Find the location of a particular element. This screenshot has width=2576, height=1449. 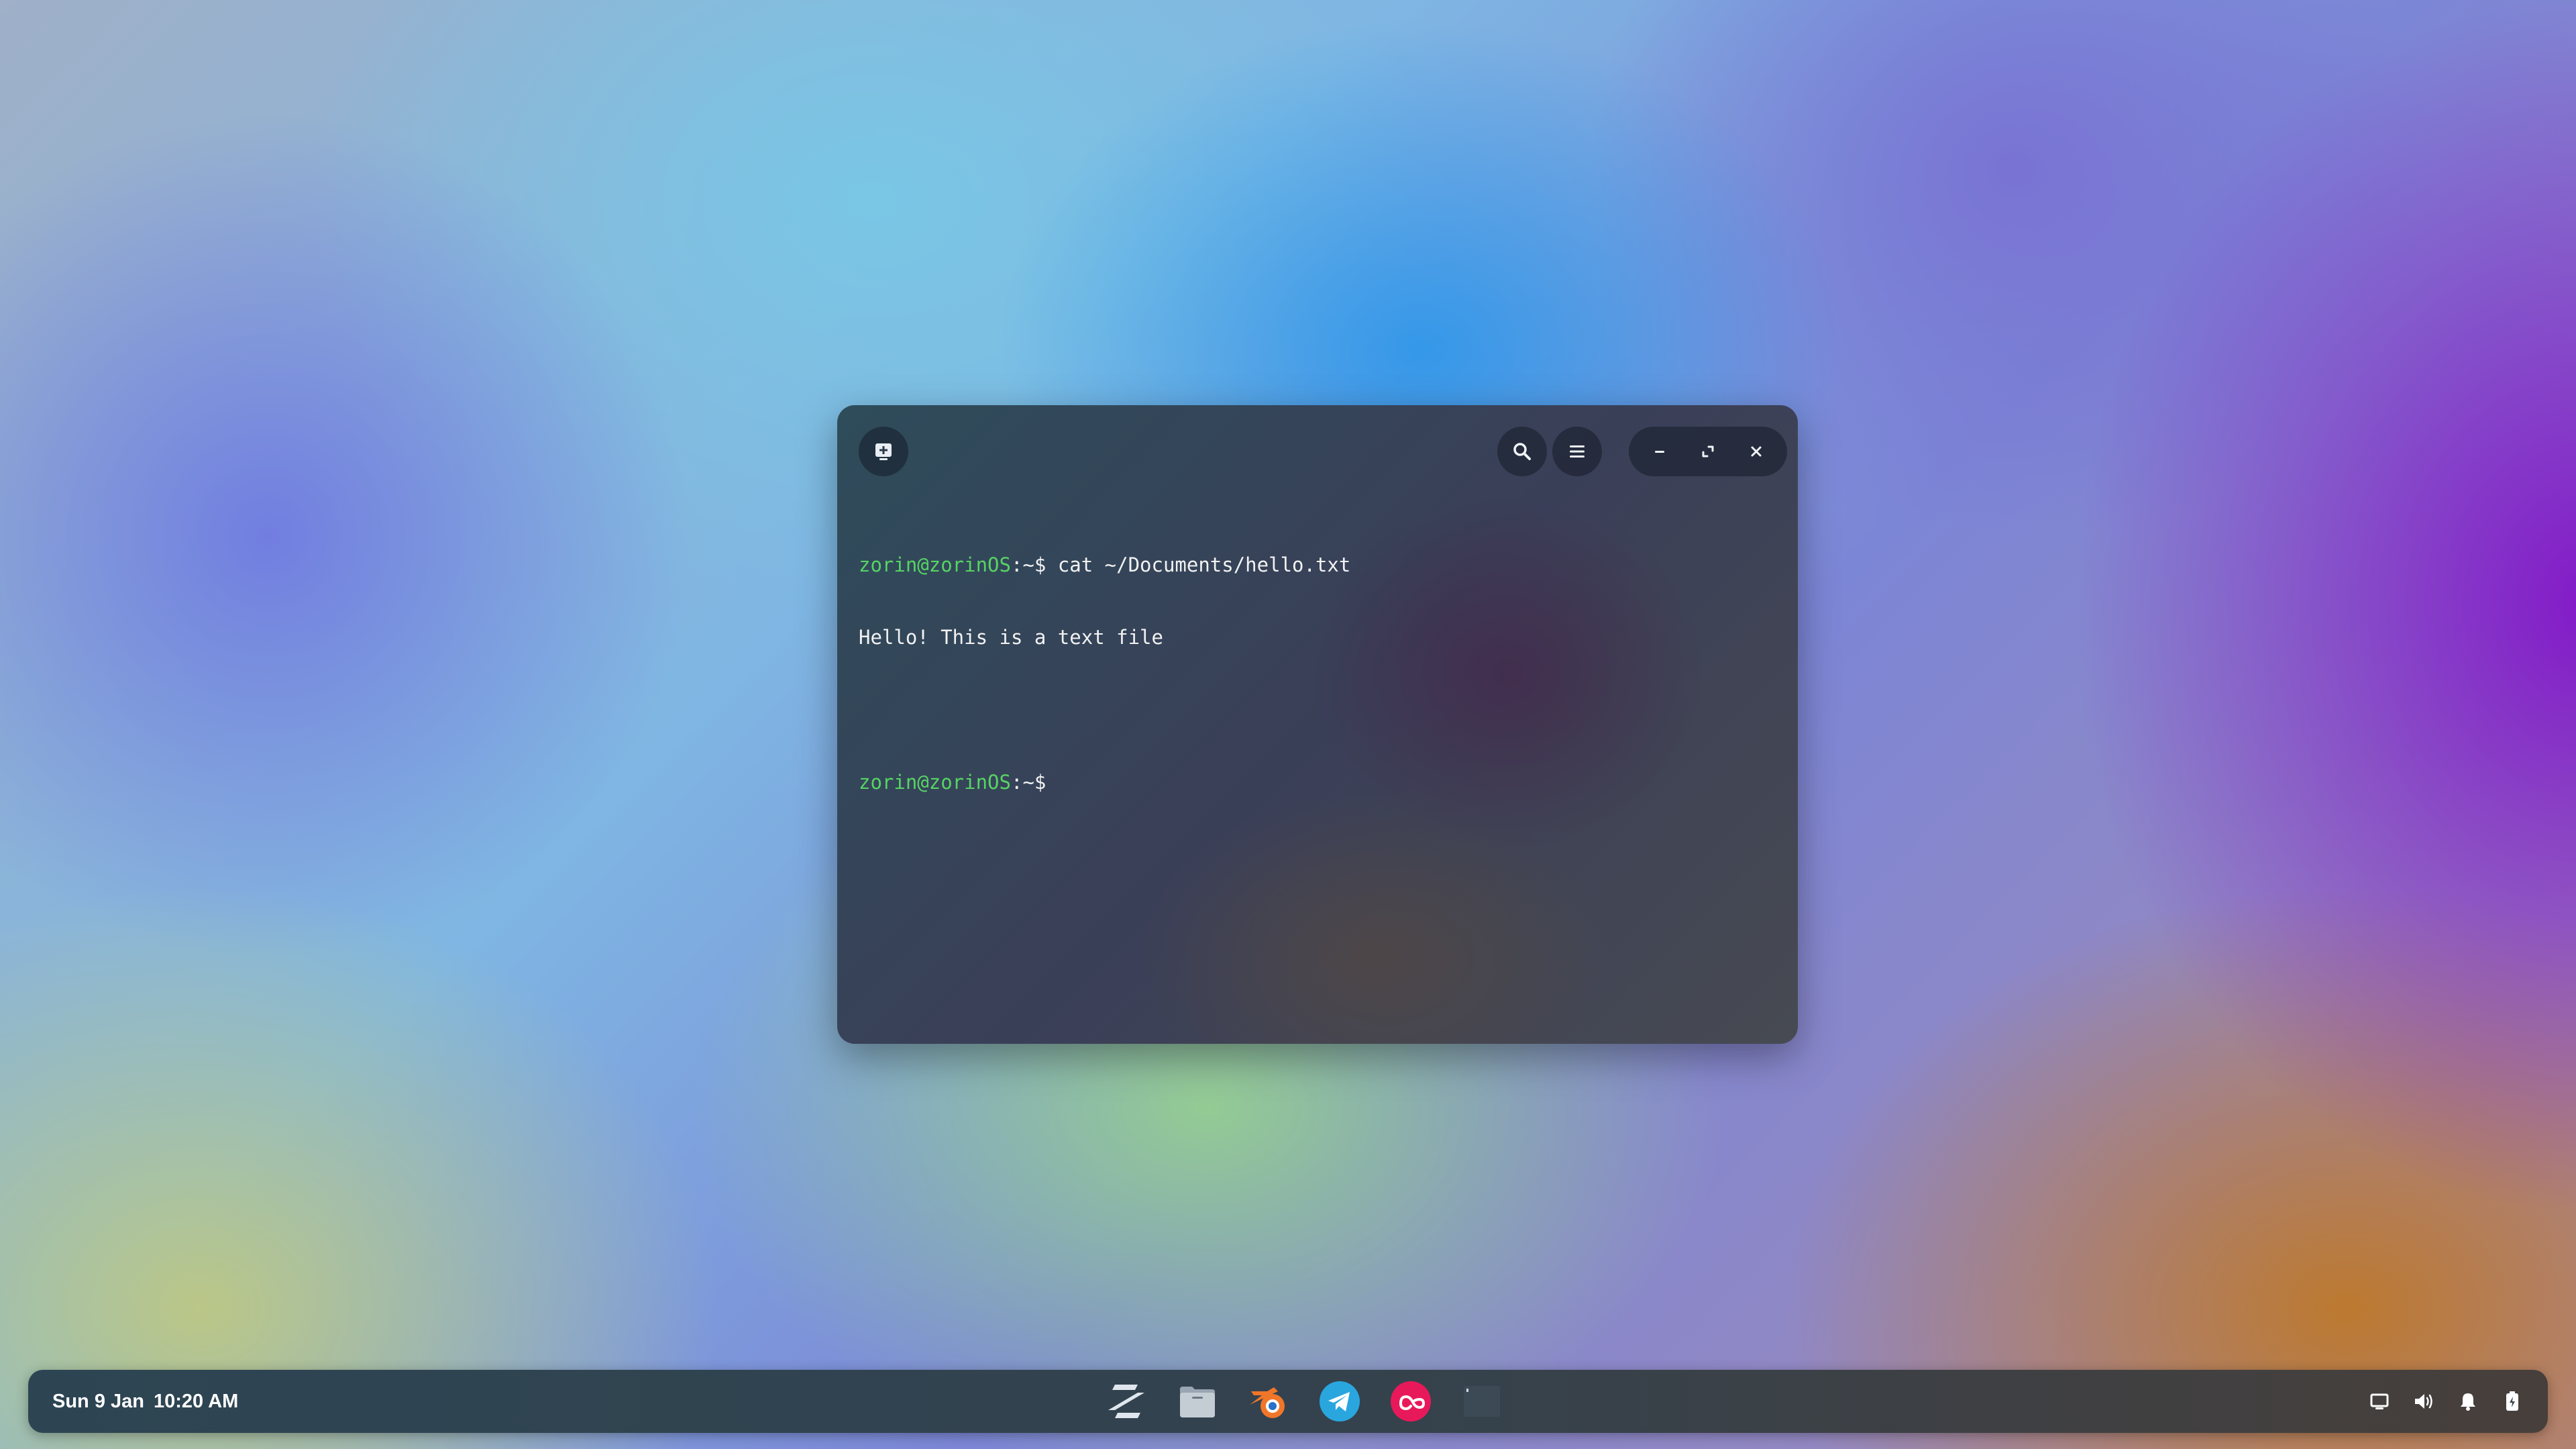

minimize-icon is located at coordinates (1659, 452).